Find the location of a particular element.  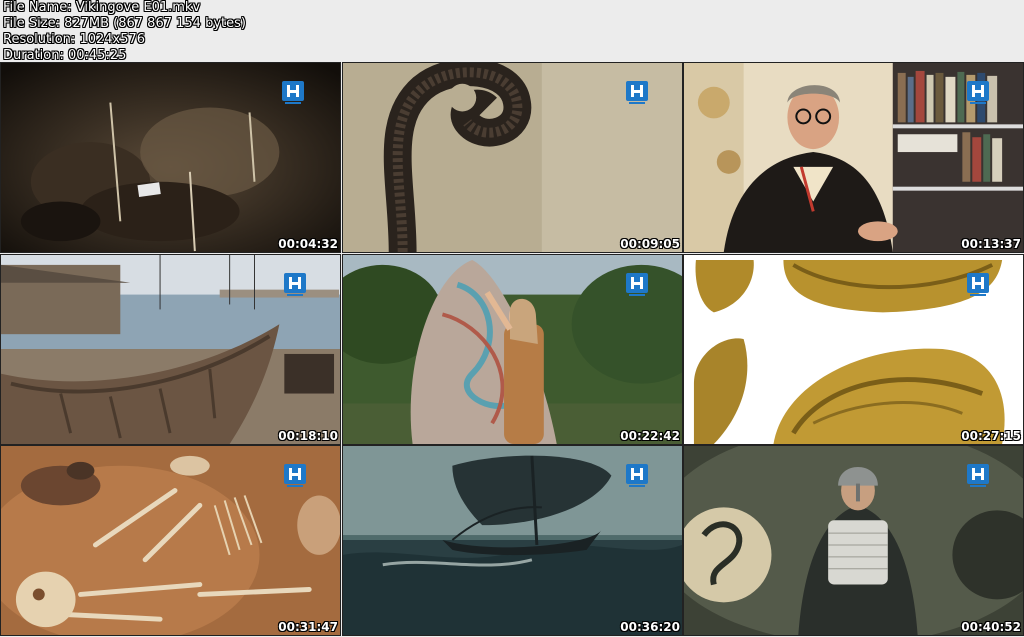

file-size: File Size: 827MB (867 867 154 bytes) is located at coordinates (124, 23).